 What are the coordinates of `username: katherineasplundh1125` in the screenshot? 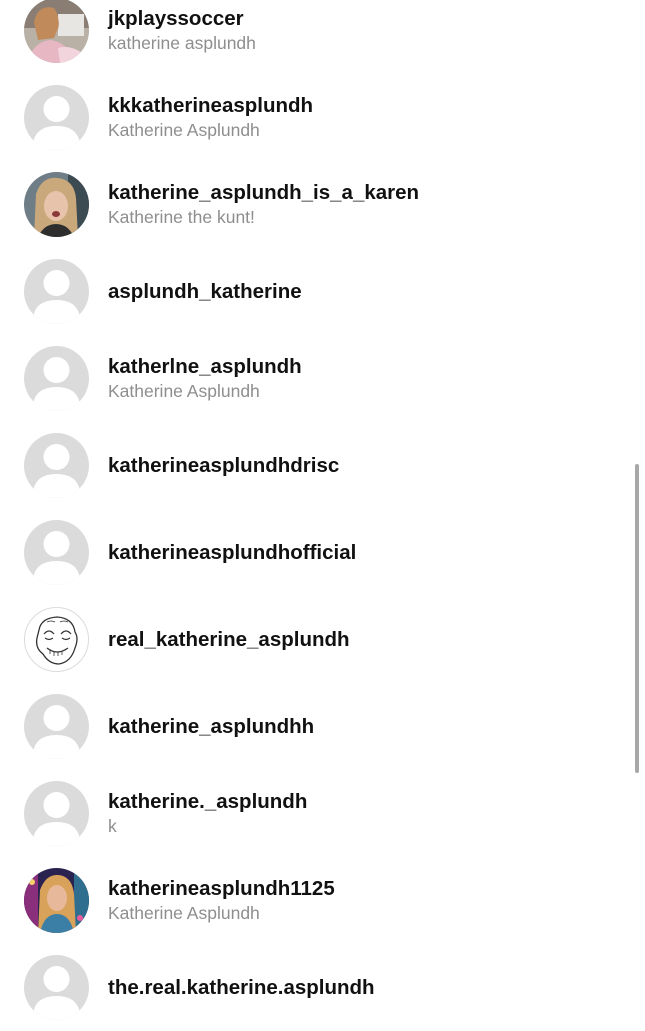 It's located at (221, 888).